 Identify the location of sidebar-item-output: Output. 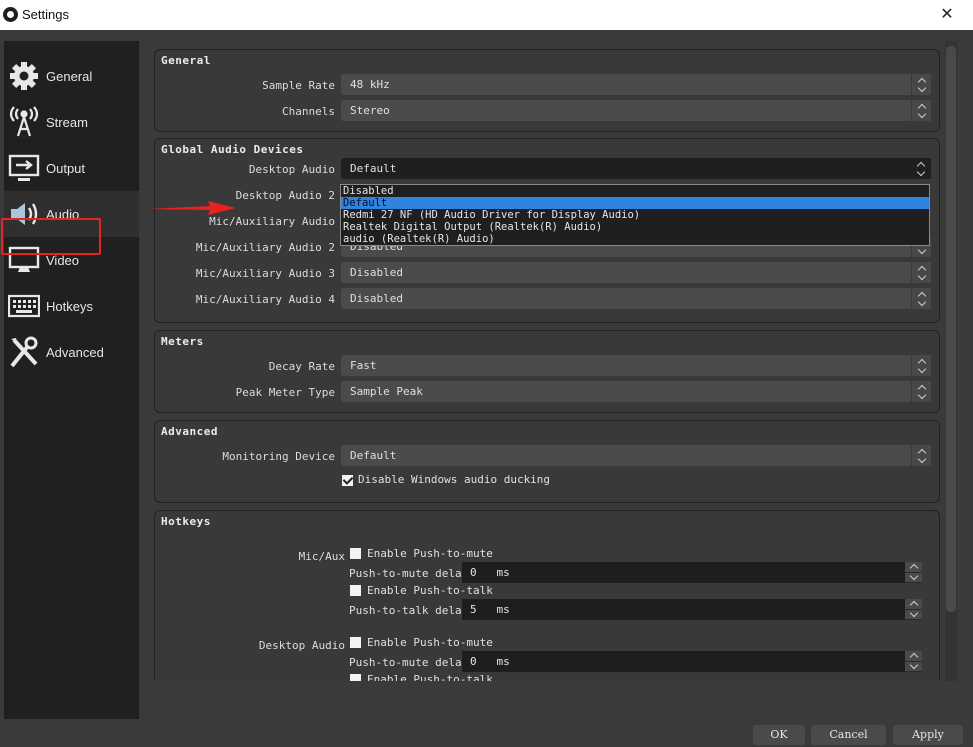
(71, 168).